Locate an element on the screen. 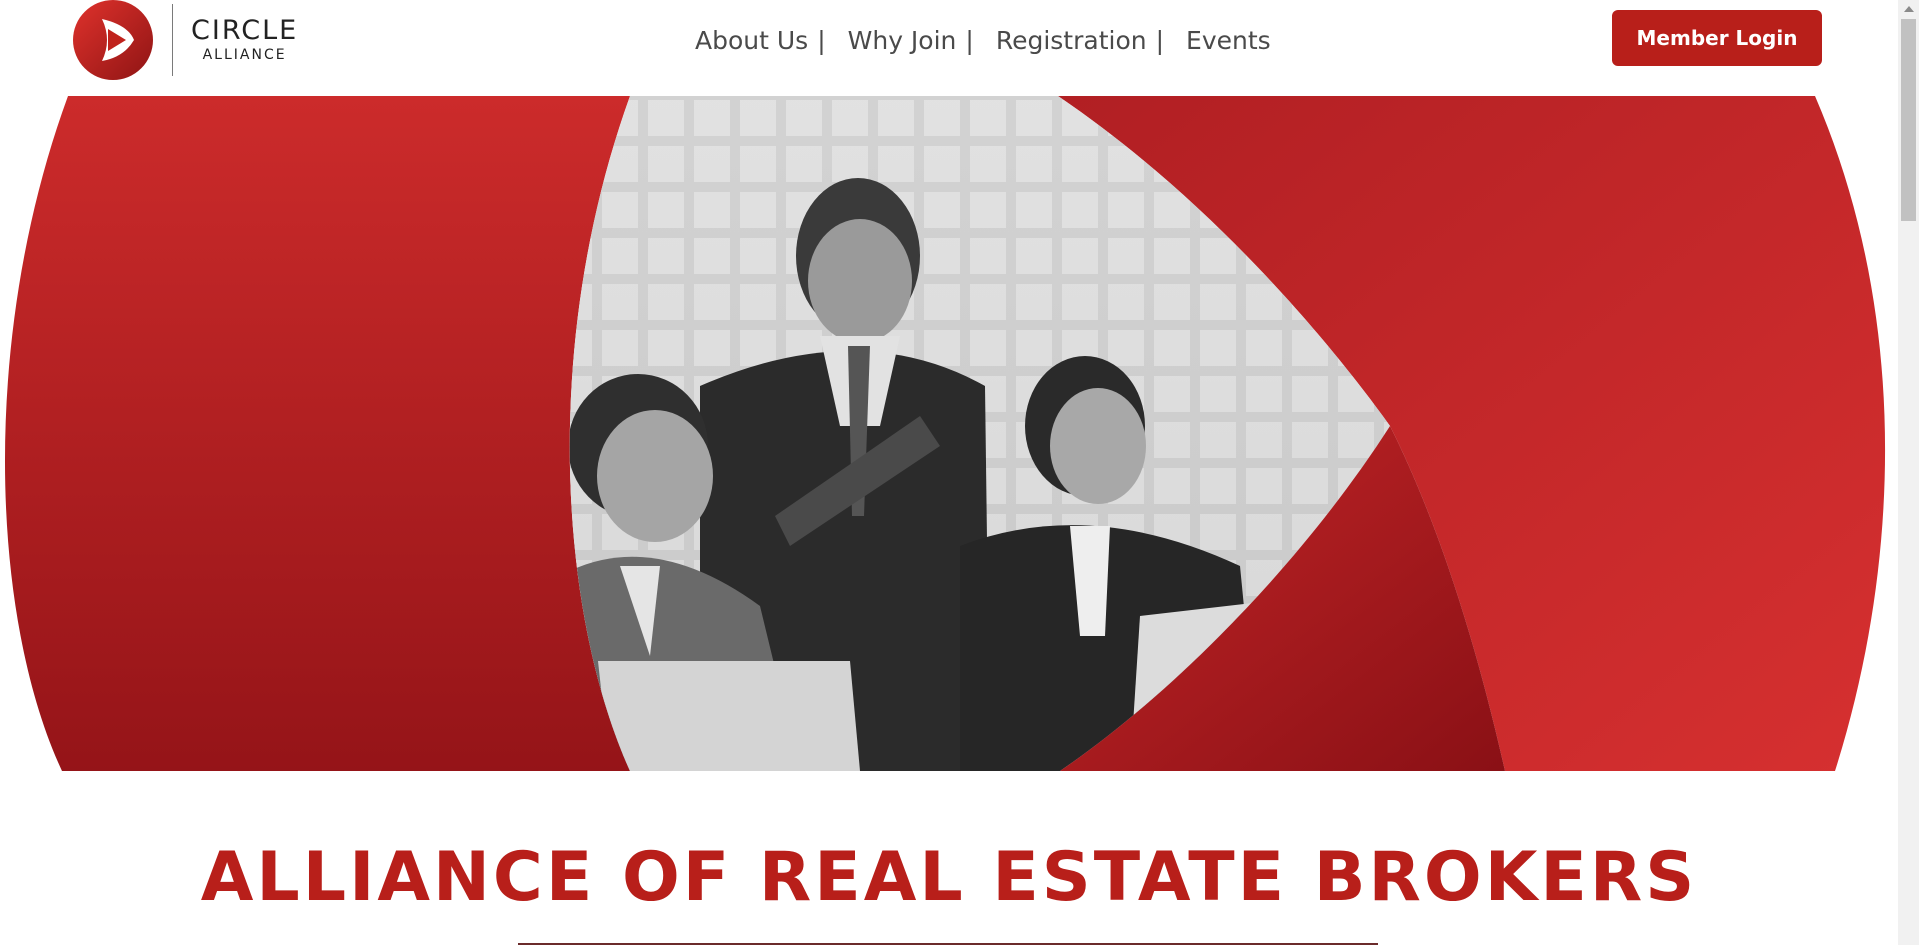  scrollbar-thumb is located at coordinates (1908, 120).